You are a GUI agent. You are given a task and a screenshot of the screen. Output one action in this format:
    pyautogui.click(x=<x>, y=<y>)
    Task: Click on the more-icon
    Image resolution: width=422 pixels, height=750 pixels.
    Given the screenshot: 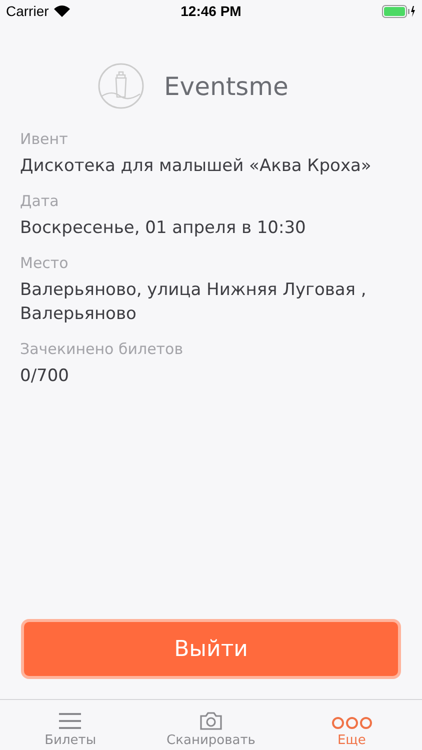 What is the action you would take?
    pyautogui.click(x=352, y=723)
    